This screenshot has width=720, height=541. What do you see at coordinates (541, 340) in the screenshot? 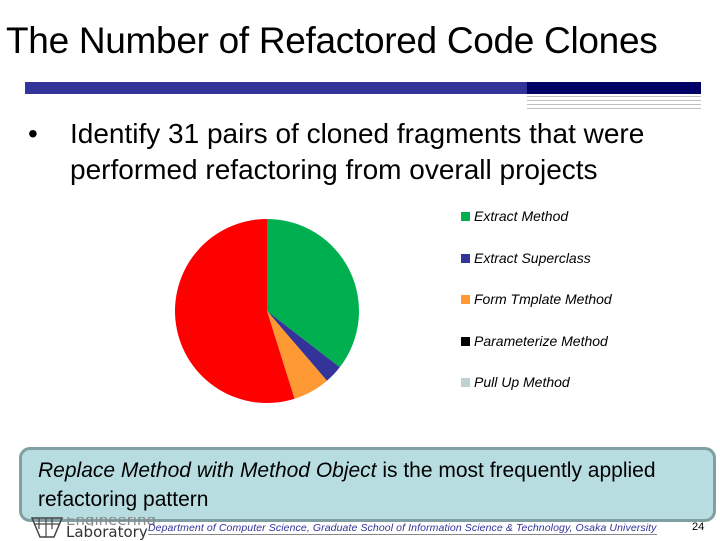
I see `legend-label: Parameterize Method` at bounding box center [541, 340].